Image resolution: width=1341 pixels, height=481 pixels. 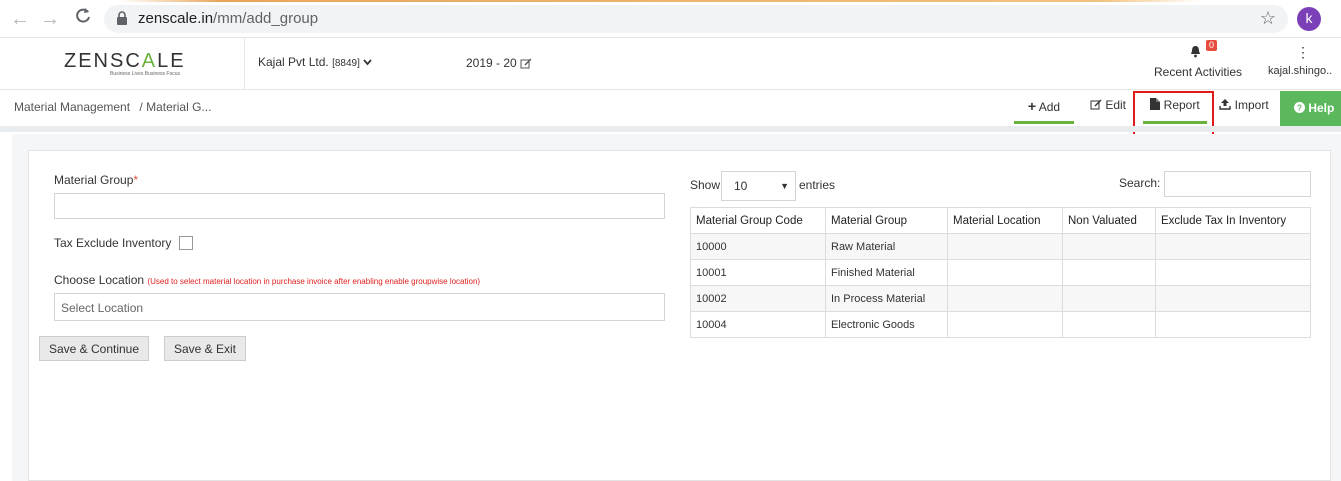 What do you see at coordinates (758, 186) in the screenshot?
I see `page-size-select: 10 ▼` at bounding box center [758, 186].